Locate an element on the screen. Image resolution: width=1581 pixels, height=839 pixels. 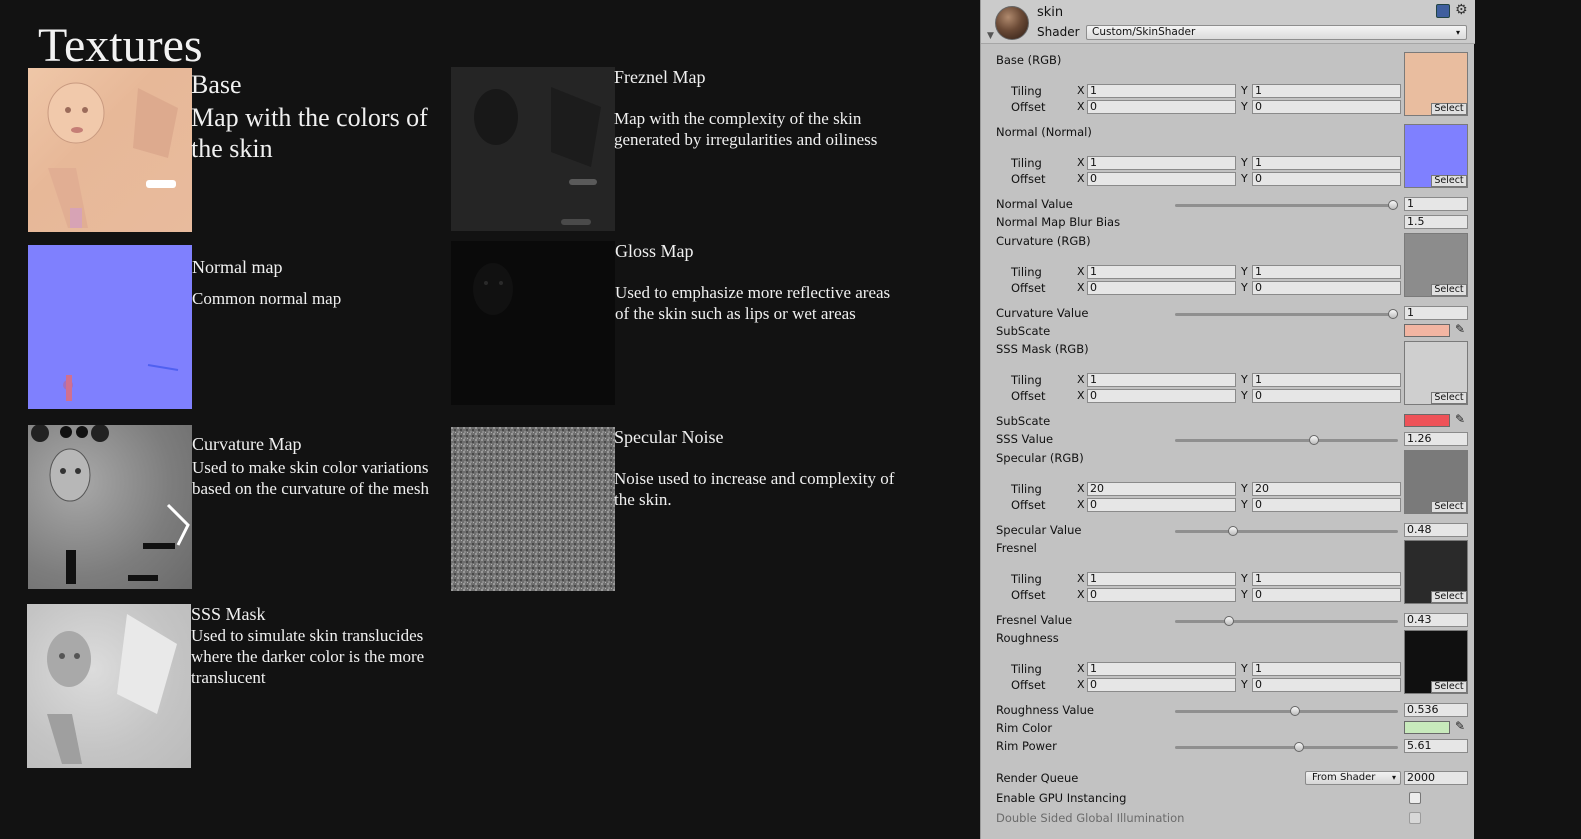
normal-value-slider is located at coordinates (1286, 205).